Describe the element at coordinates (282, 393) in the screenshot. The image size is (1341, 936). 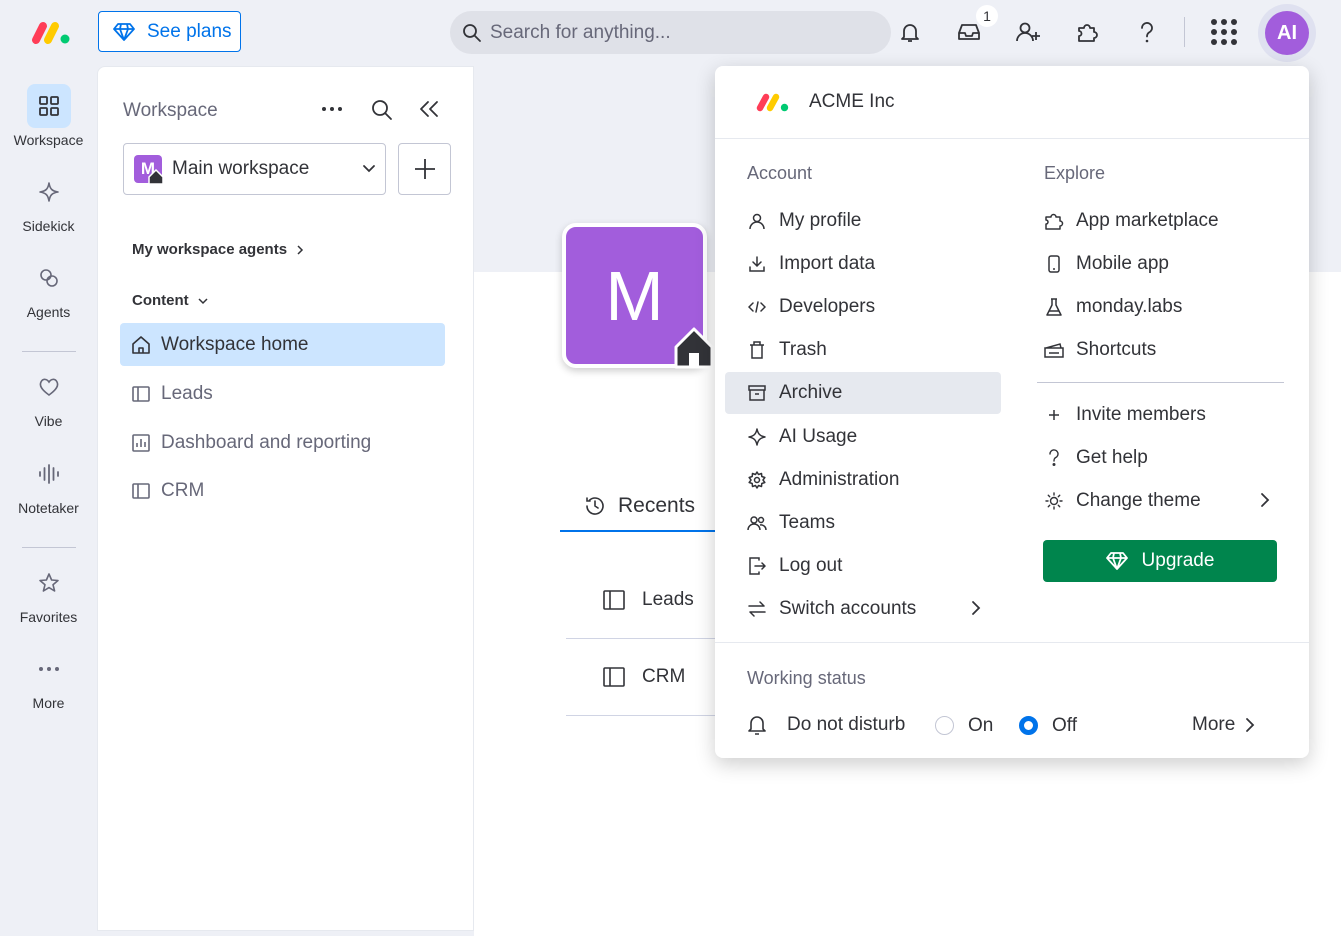
I see `nav-leads: Leads` at that location.